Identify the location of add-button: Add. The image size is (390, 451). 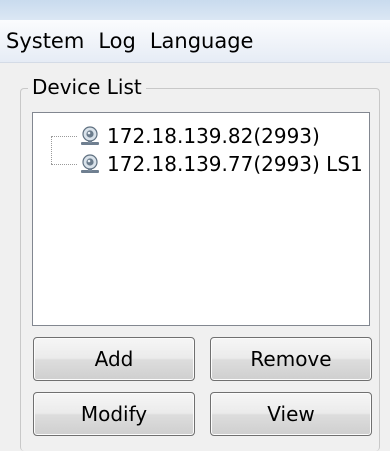
(114, 359).